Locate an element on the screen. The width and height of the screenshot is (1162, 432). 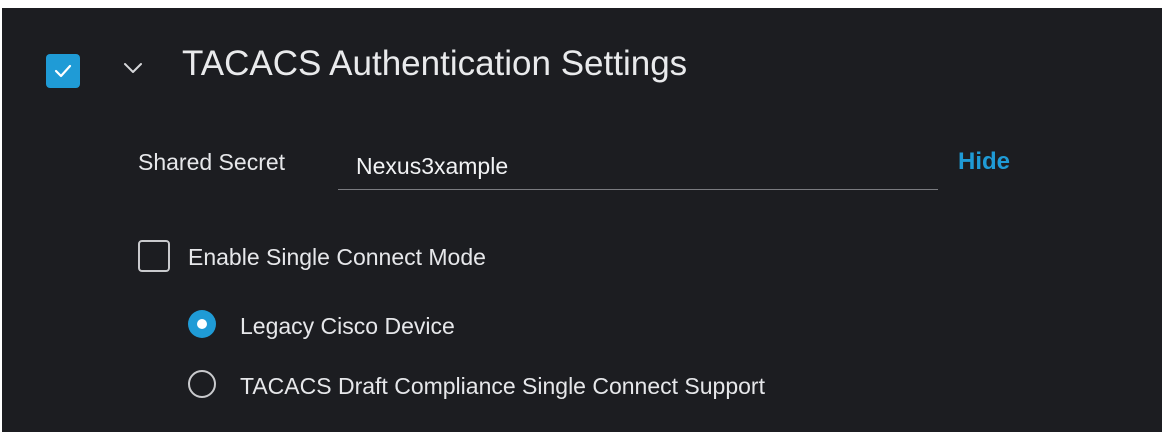
single-connect-label: Enable Single Connect Mode is located at coordinates (337, 257).